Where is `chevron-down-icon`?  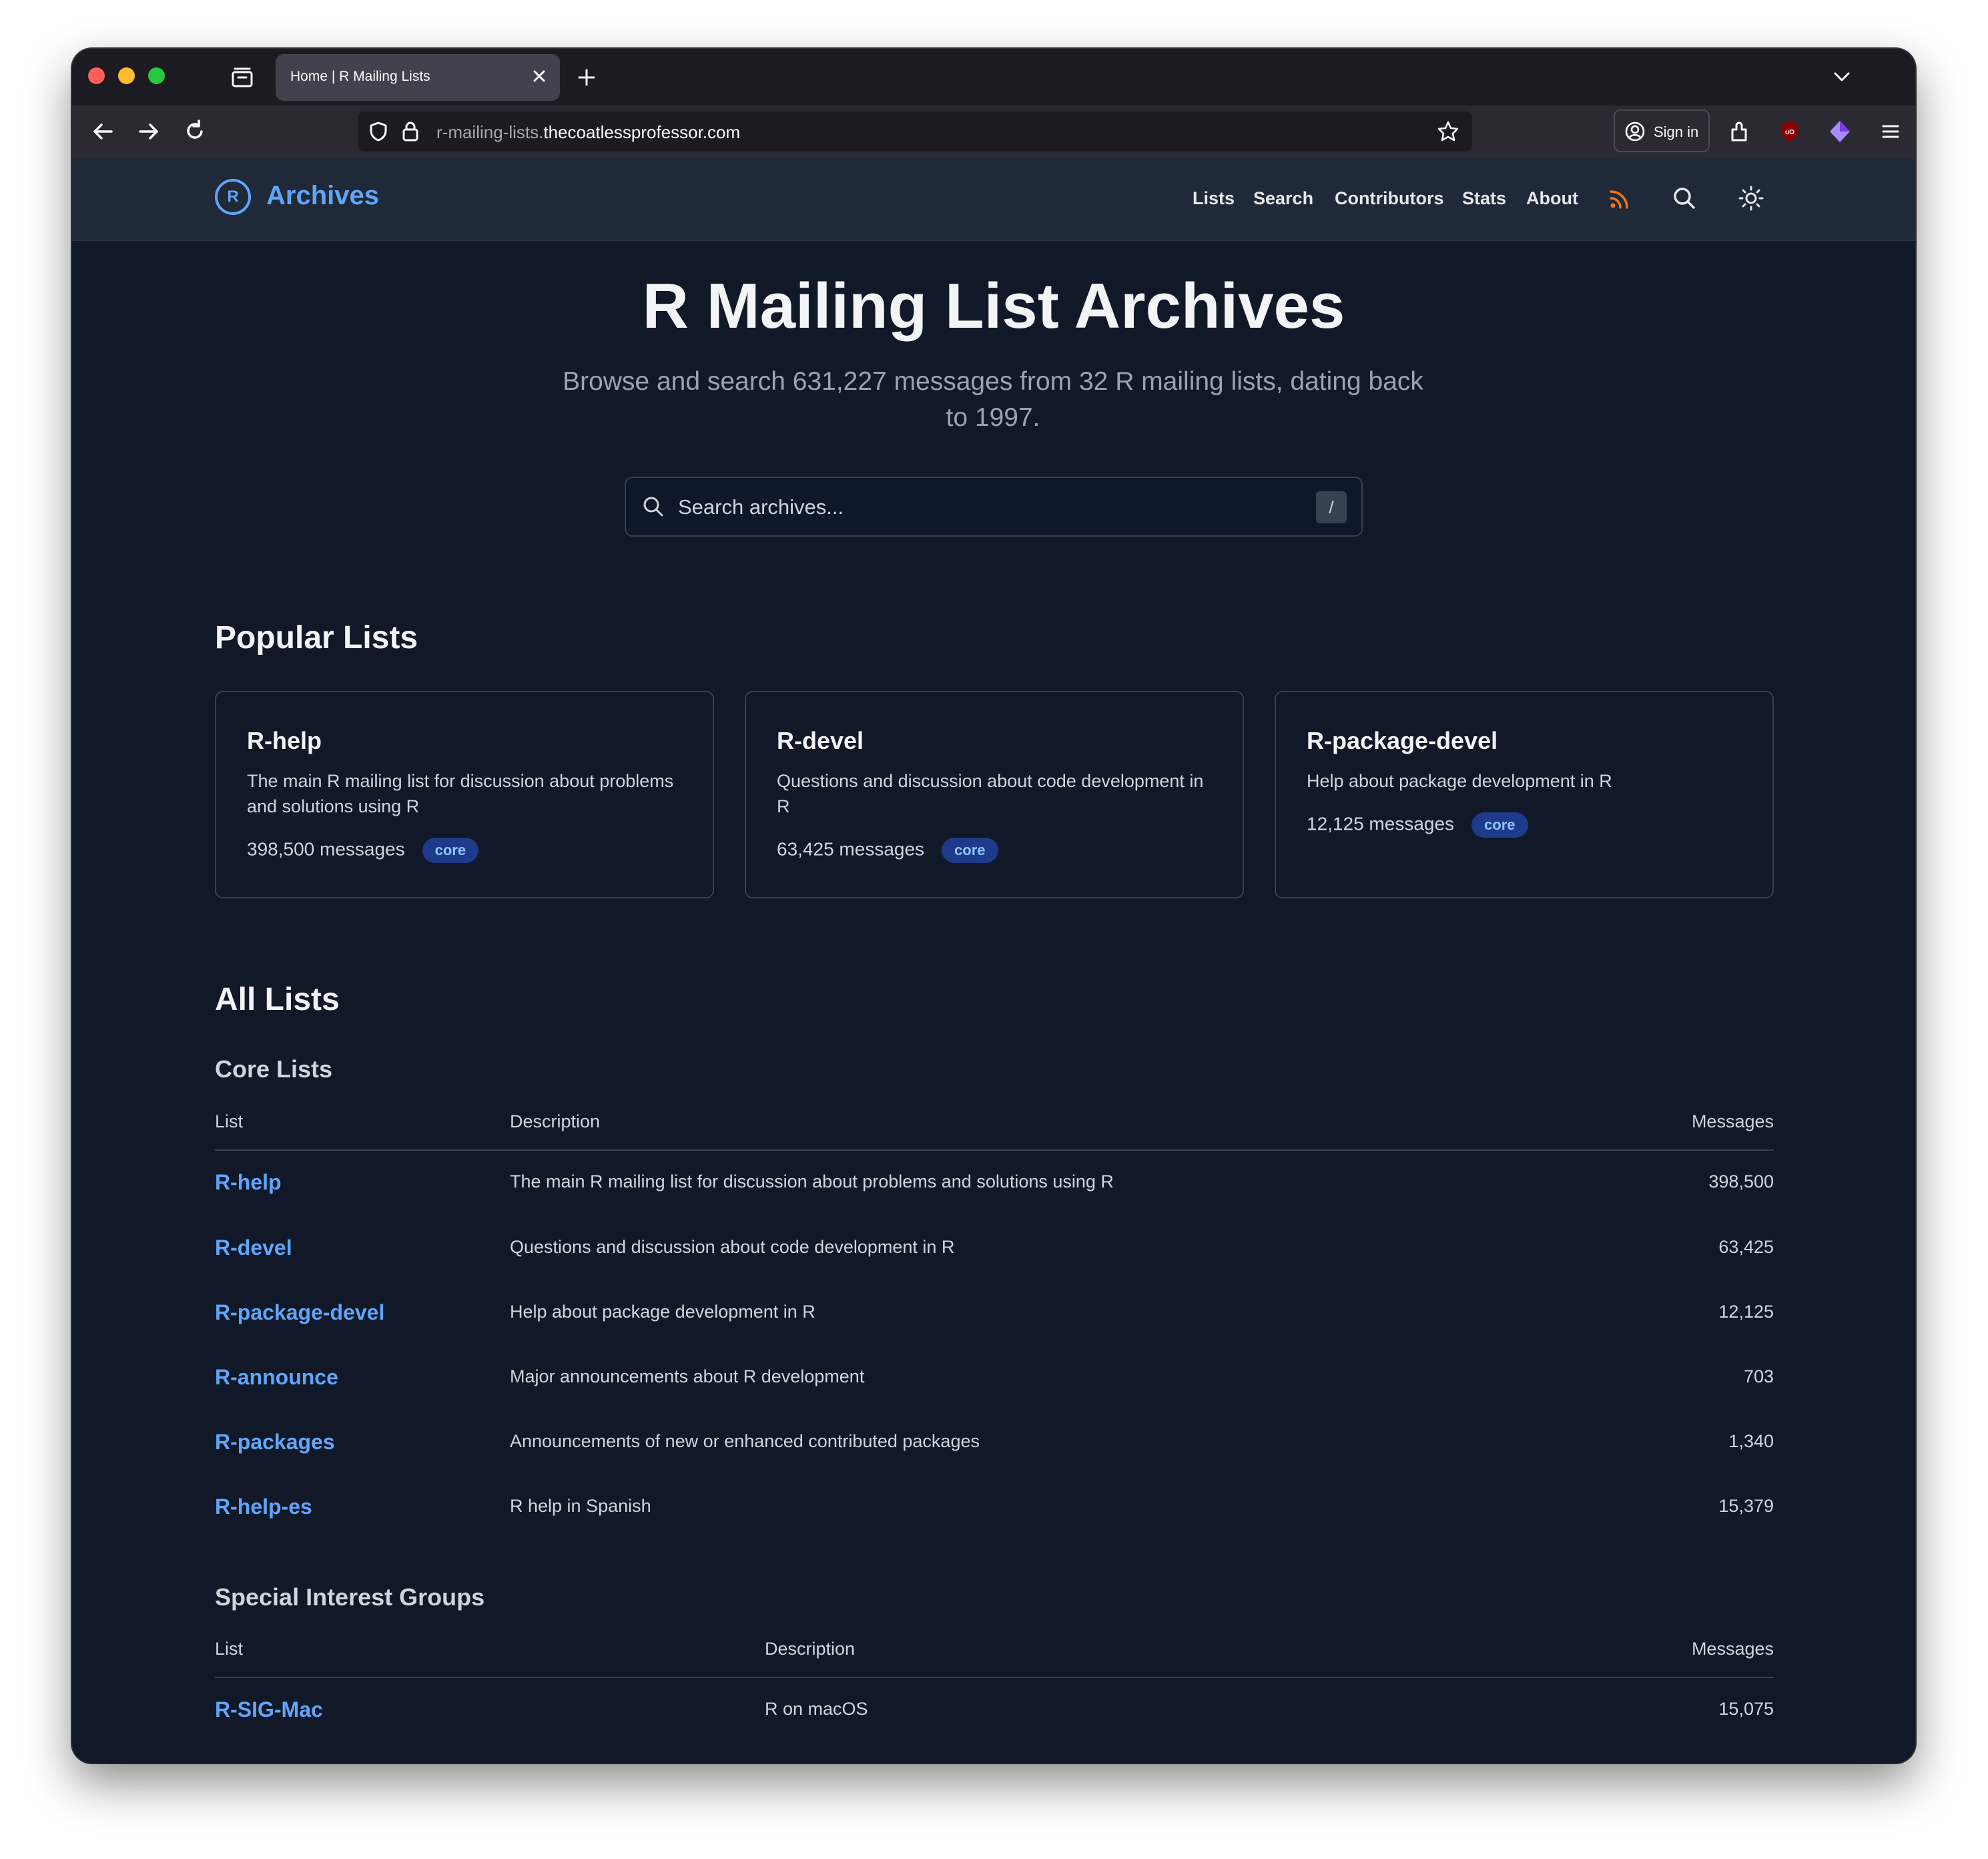 chevron-down-icon is located at coordinates (1842, 77).